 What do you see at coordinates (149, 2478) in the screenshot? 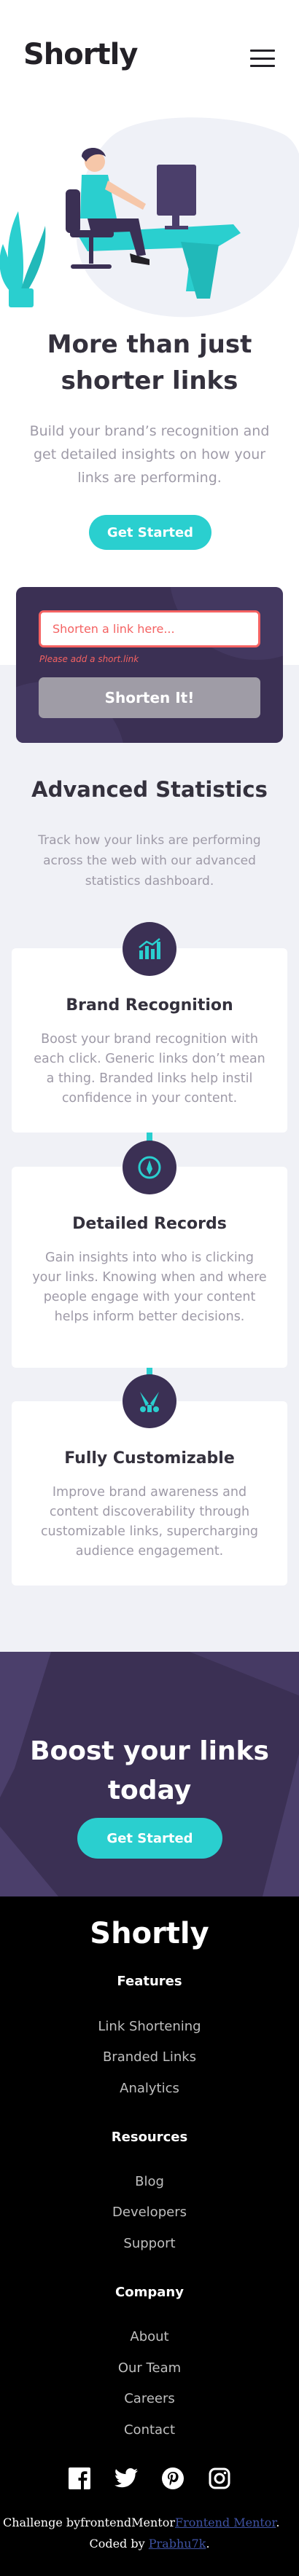
I see `social-links` at bounding box center [149, 2478].